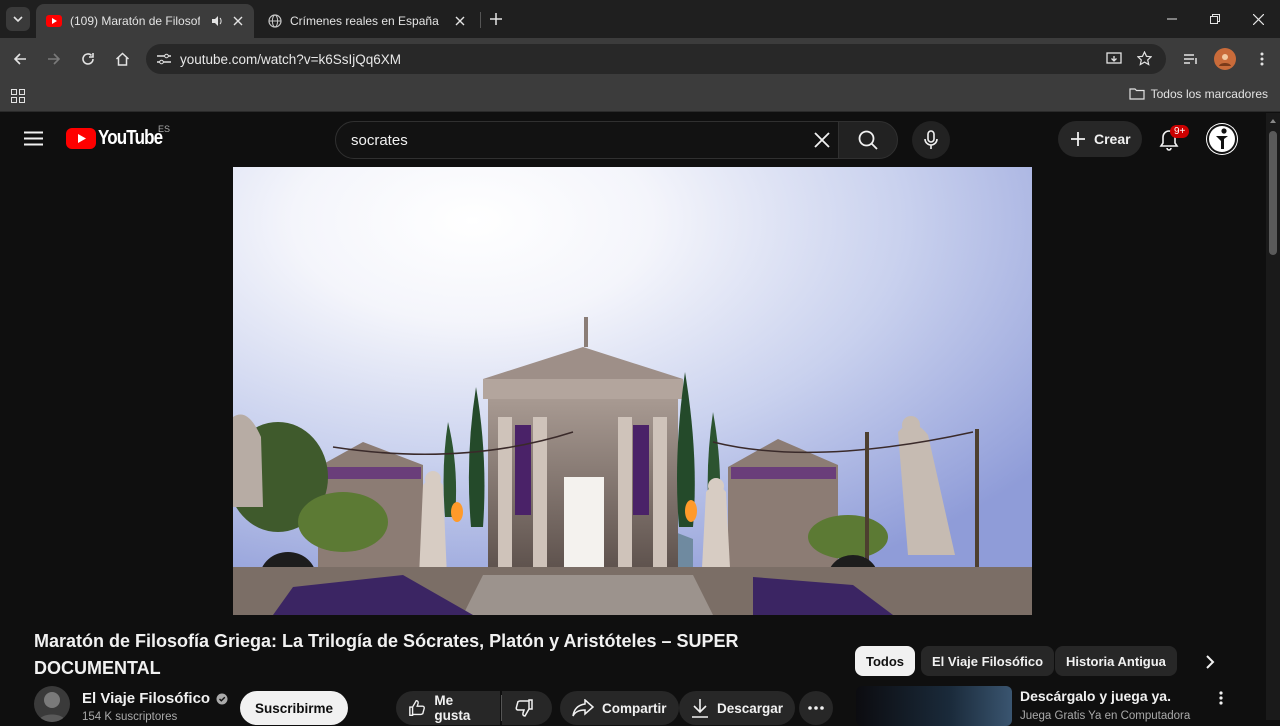  I want to click on back-button, so click(20, 59).